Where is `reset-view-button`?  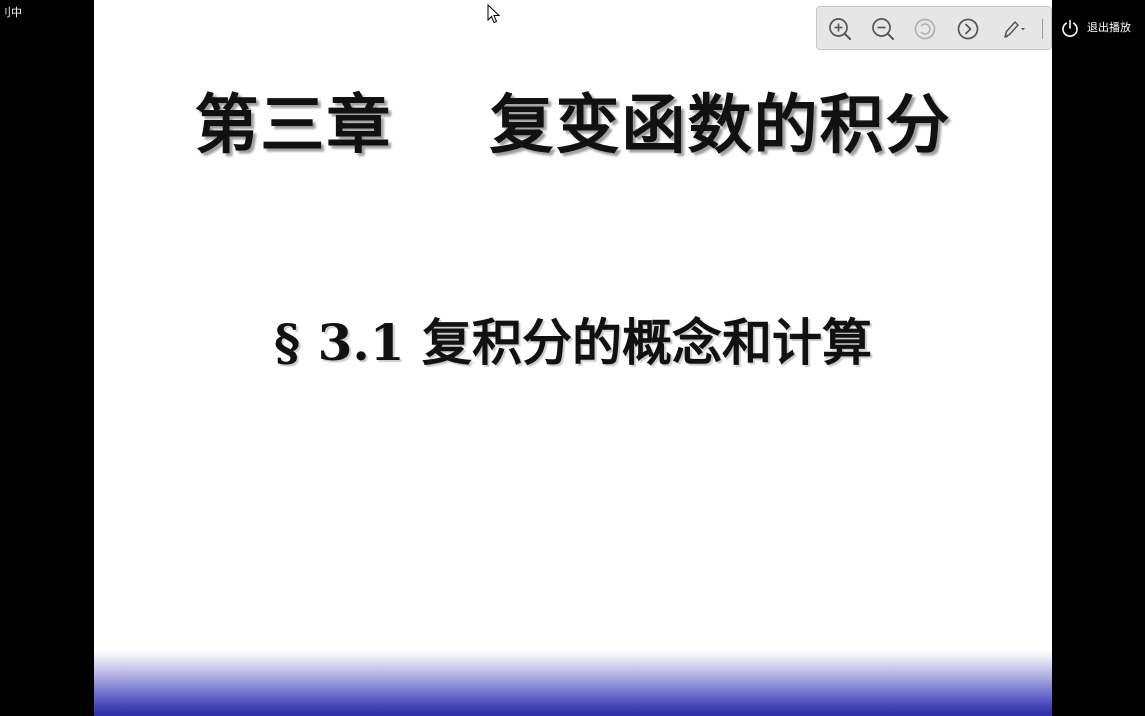 reset-view-button is located at coordinates (925, 29).